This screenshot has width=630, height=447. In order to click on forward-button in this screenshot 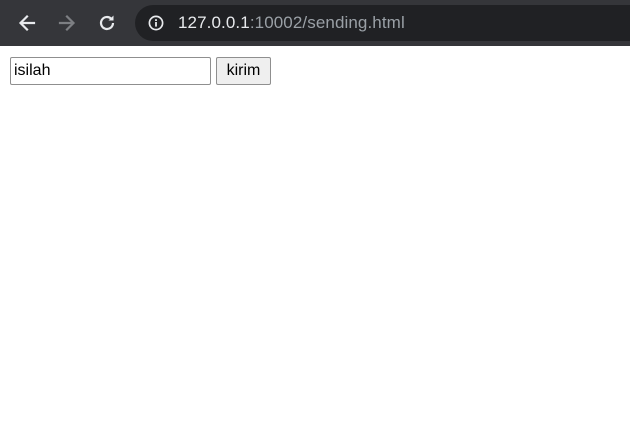, I will do `click(67, 23)`.